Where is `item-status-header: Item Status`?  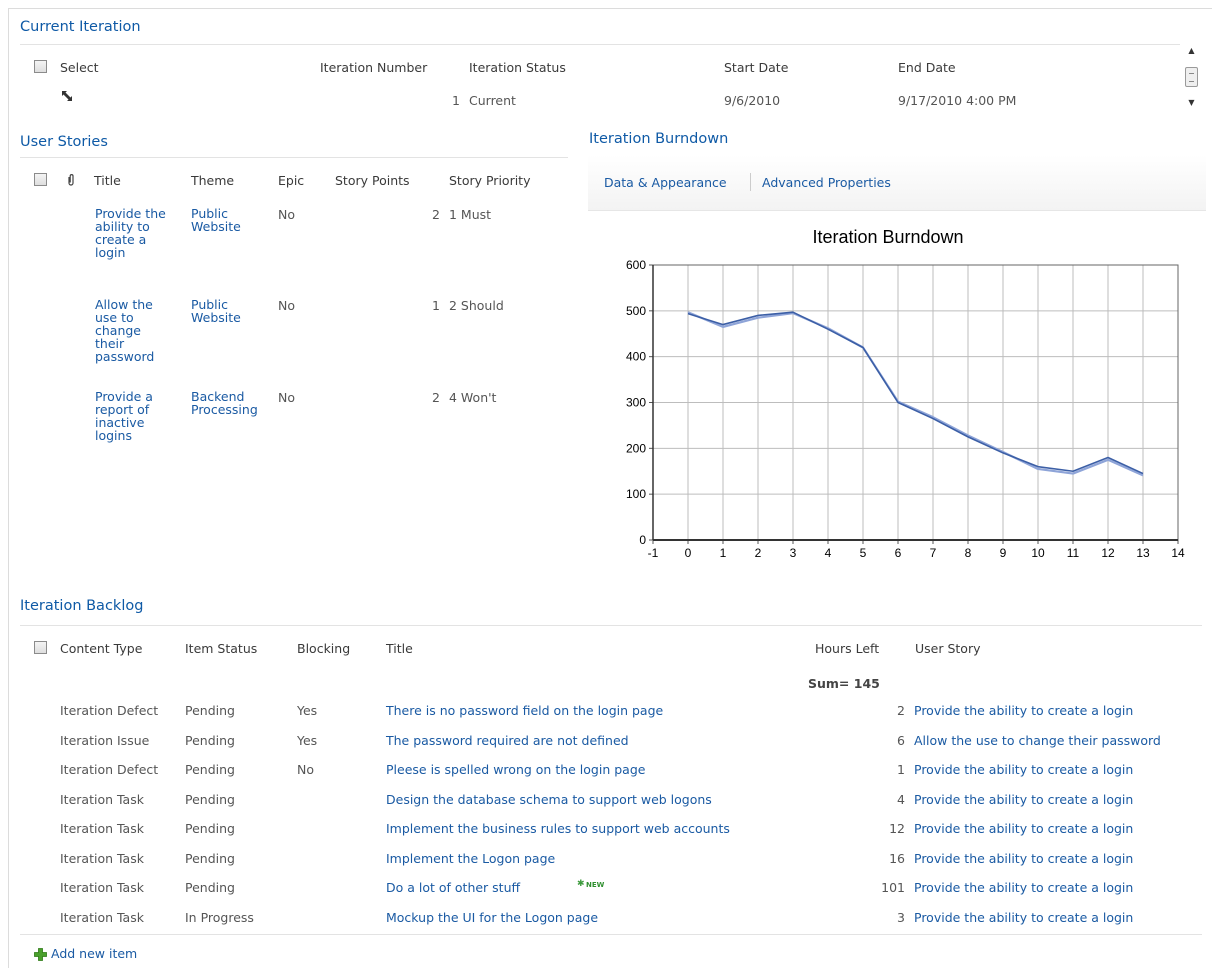 item-status-header: Item Status is located at coordinates (221, 648).